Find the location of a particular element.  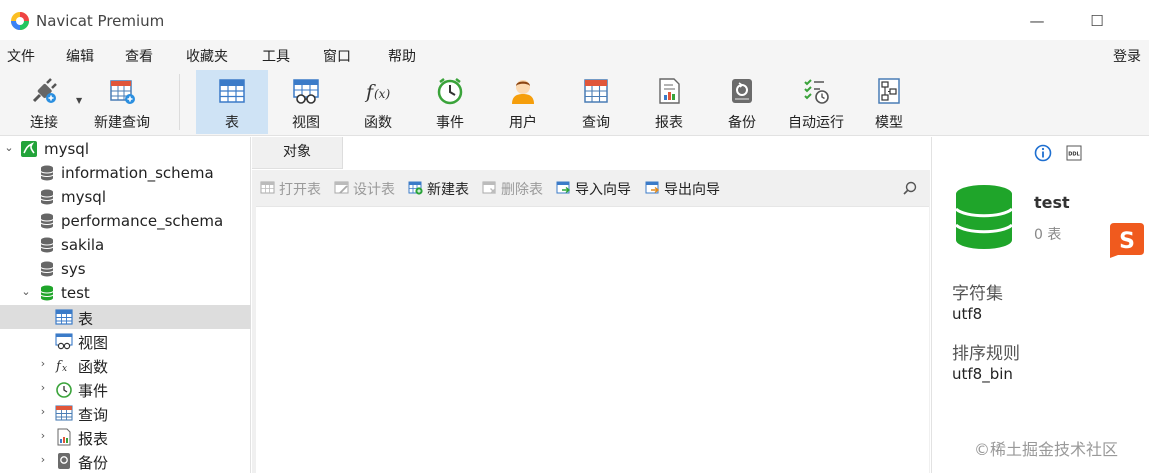

menu-favorites: 收藏夹 is located at coordinates (207, 56).